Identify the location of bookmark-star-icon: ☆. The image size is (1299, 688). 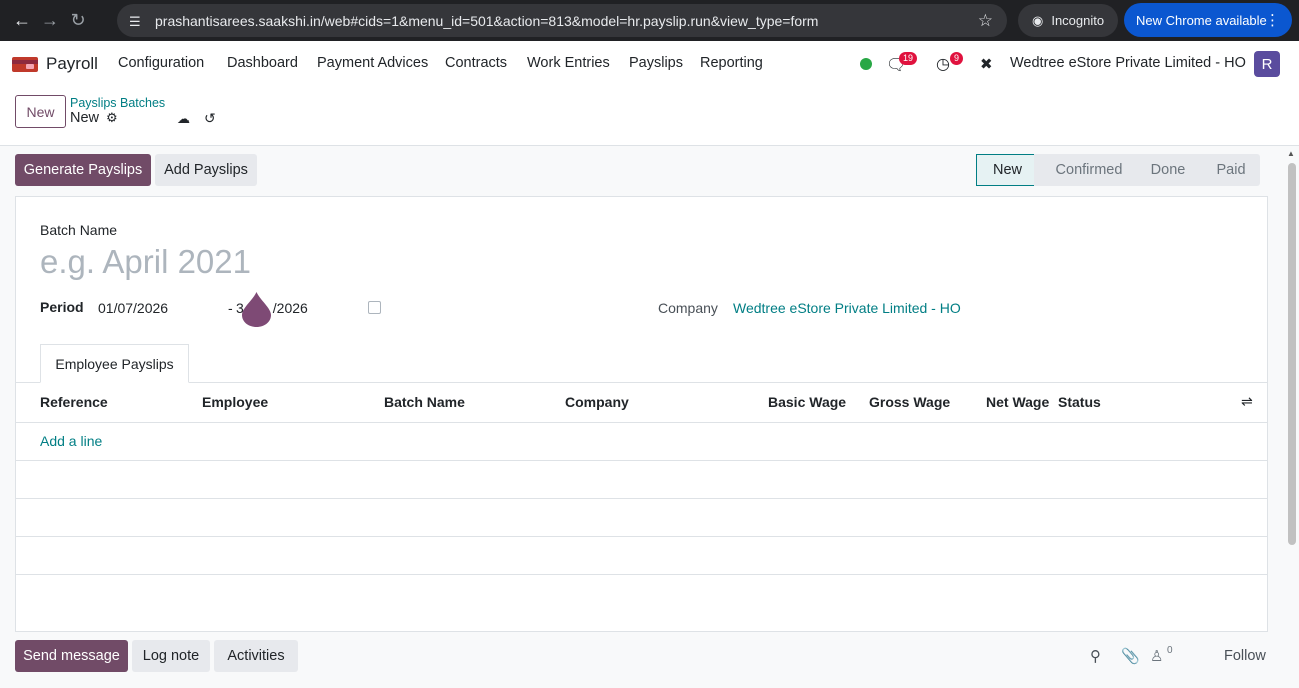
(985, 21).